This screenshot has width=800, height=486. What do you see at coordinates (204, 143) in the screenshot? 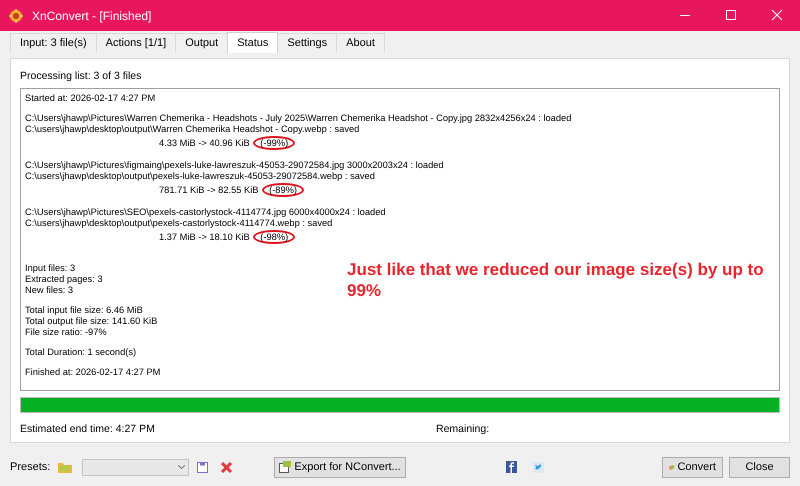
I see `size-change-text: 4.33 MiB -> 40.96 KiB` at bounding box center [204, 143].